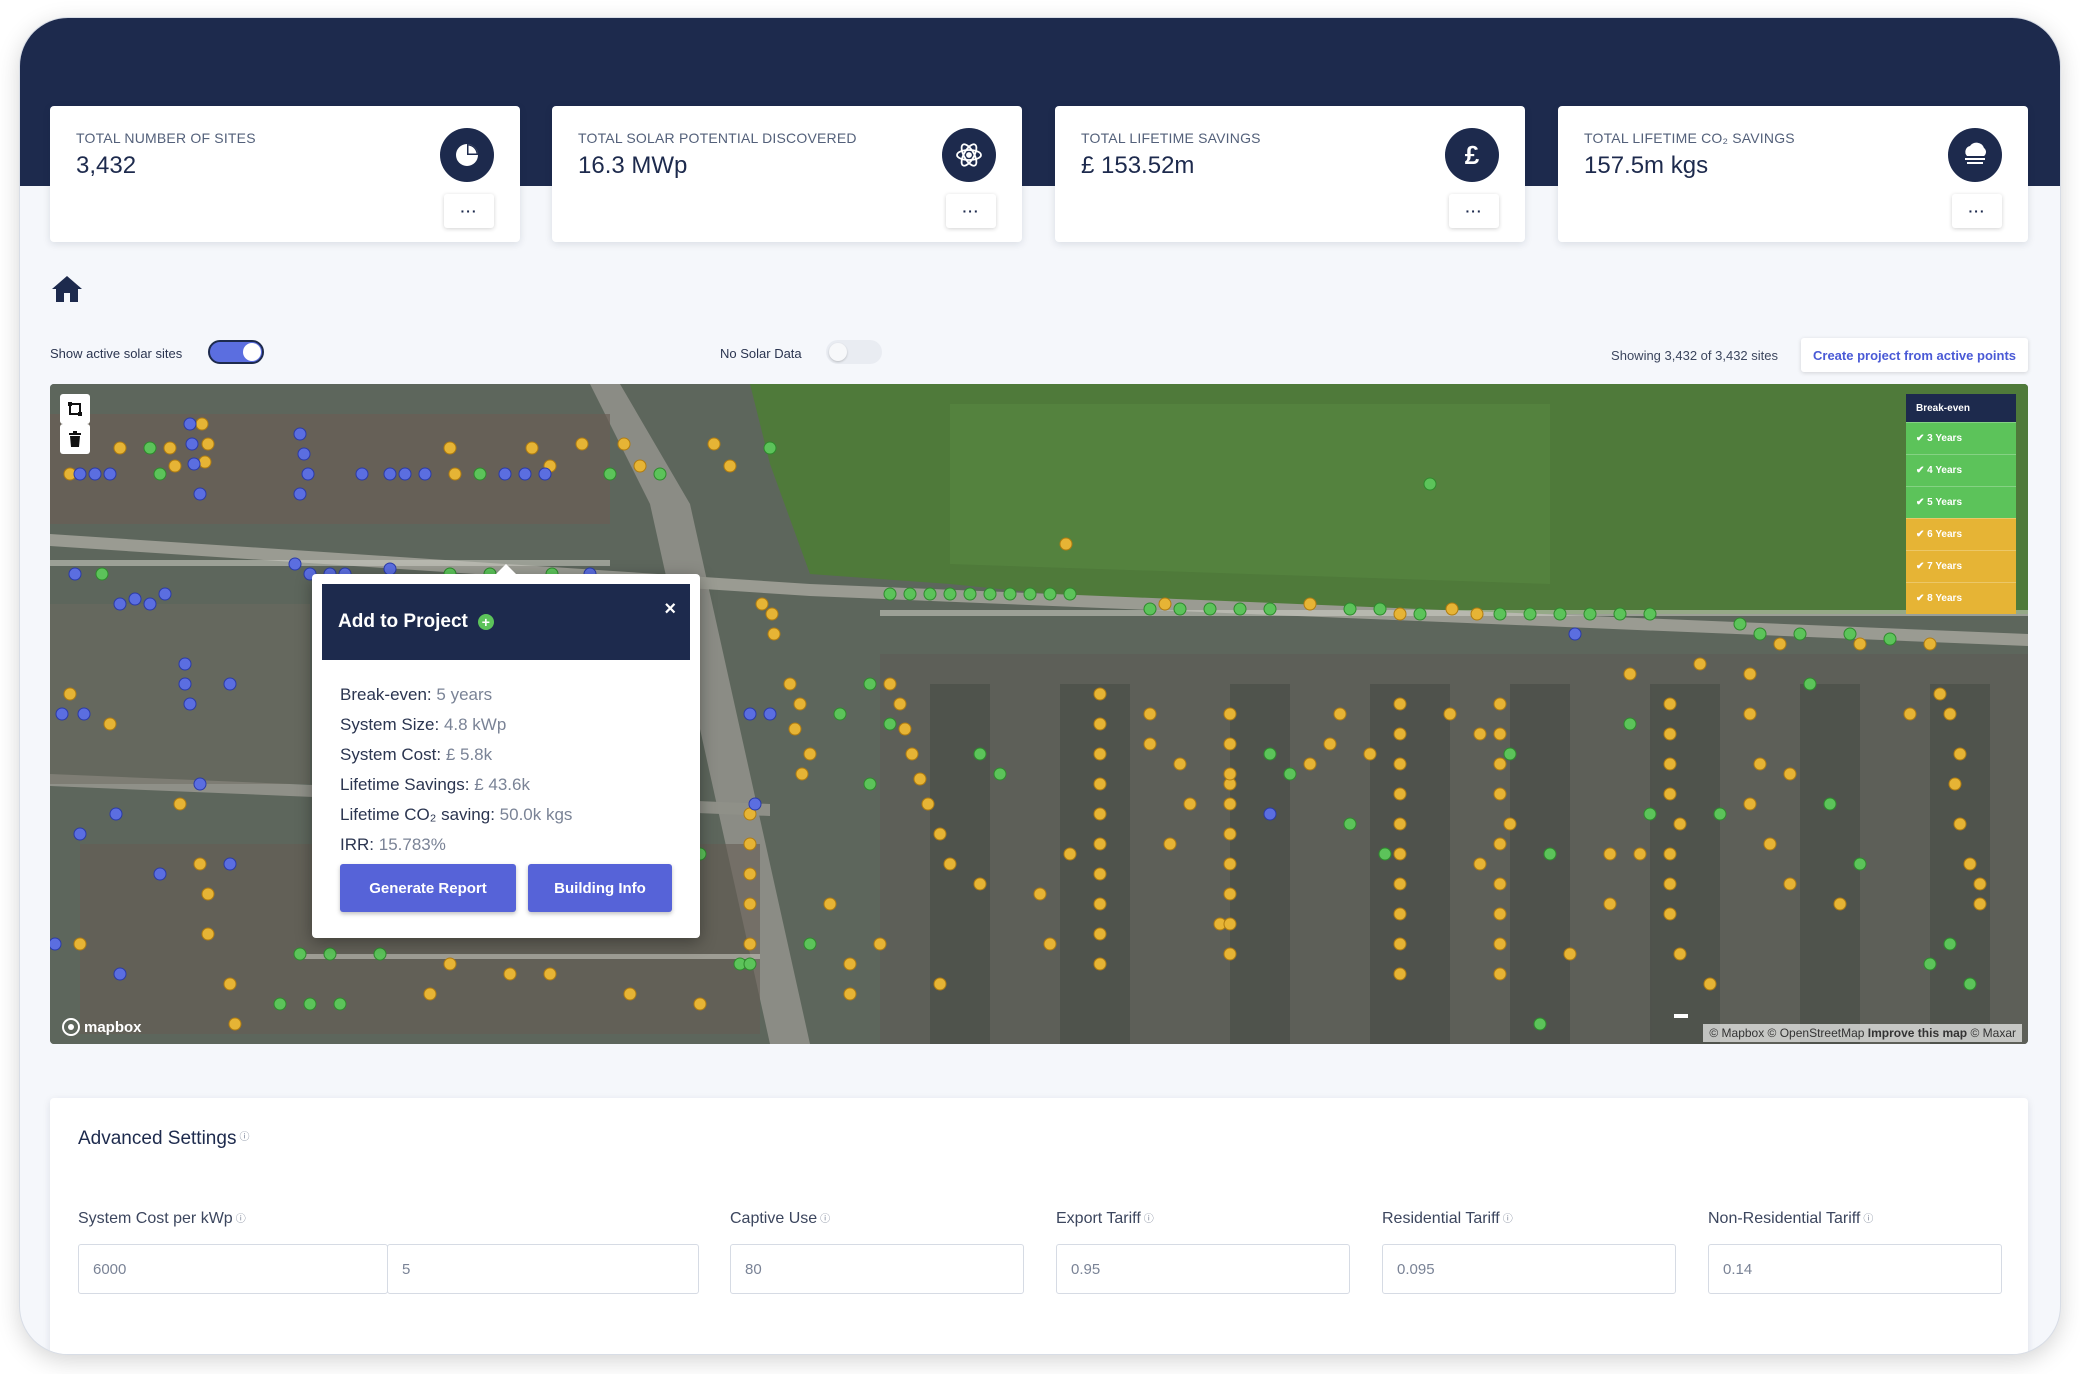 This screenshot has height=1374, width=2080. I want to click on stat-value: 16.3 MWp, so click(633, 165).